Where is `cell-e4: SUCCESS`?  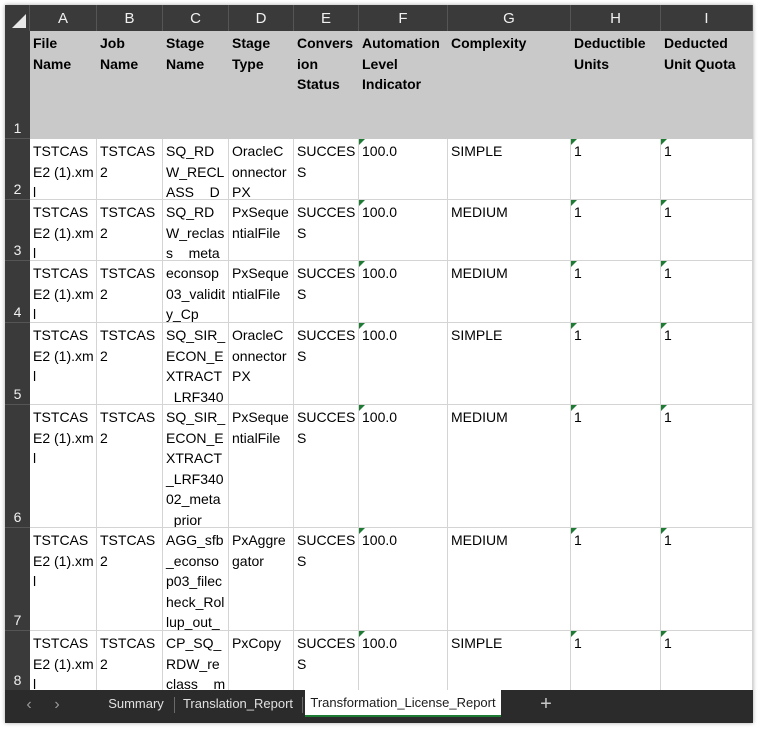
cell-e4: SUCCESS is located at coordinates (326, 292).